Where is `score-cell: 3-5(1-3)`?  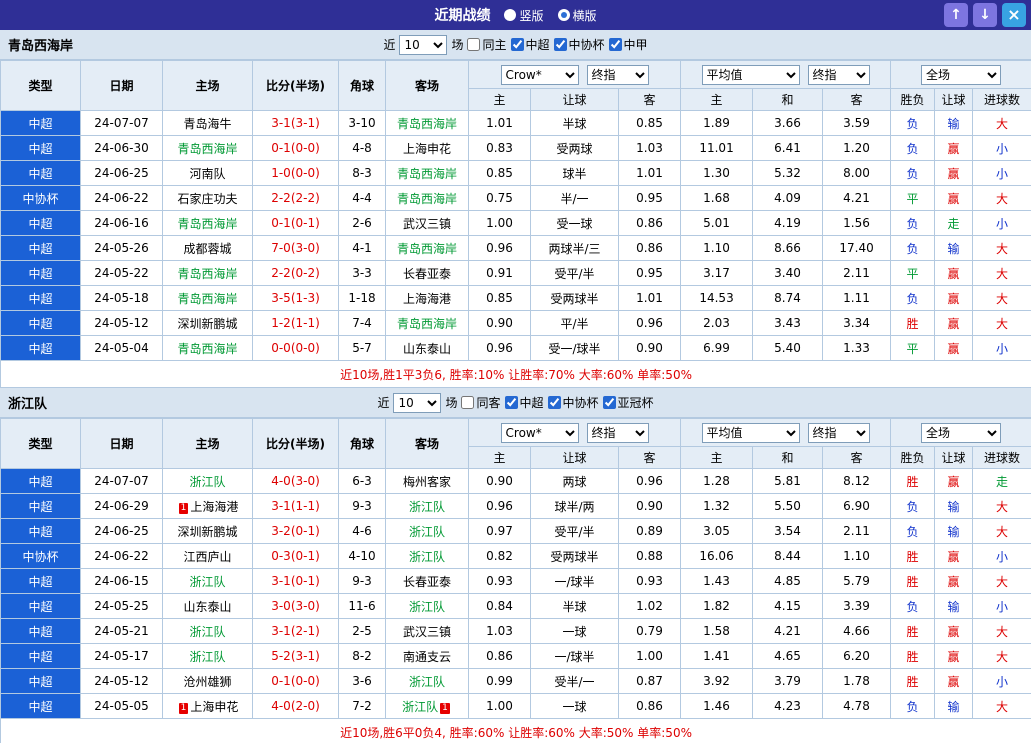
score-cell: 3-5(1-3) is located at coordinates (295, 298).